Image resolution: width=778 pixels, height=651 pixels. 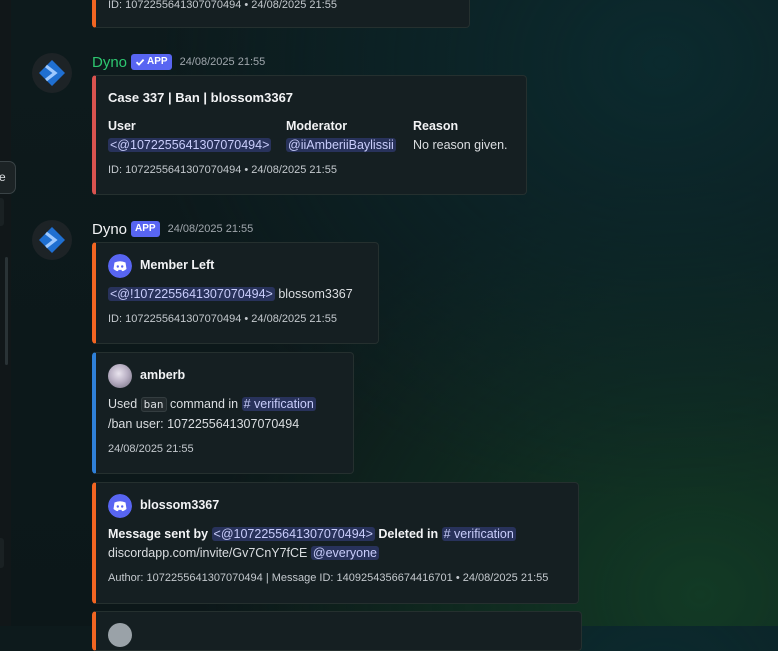 What do you see at coordinates (345, 553) in the screenshot?
I see `everyone-mention: @everyone` at bounding box center [345, 553].